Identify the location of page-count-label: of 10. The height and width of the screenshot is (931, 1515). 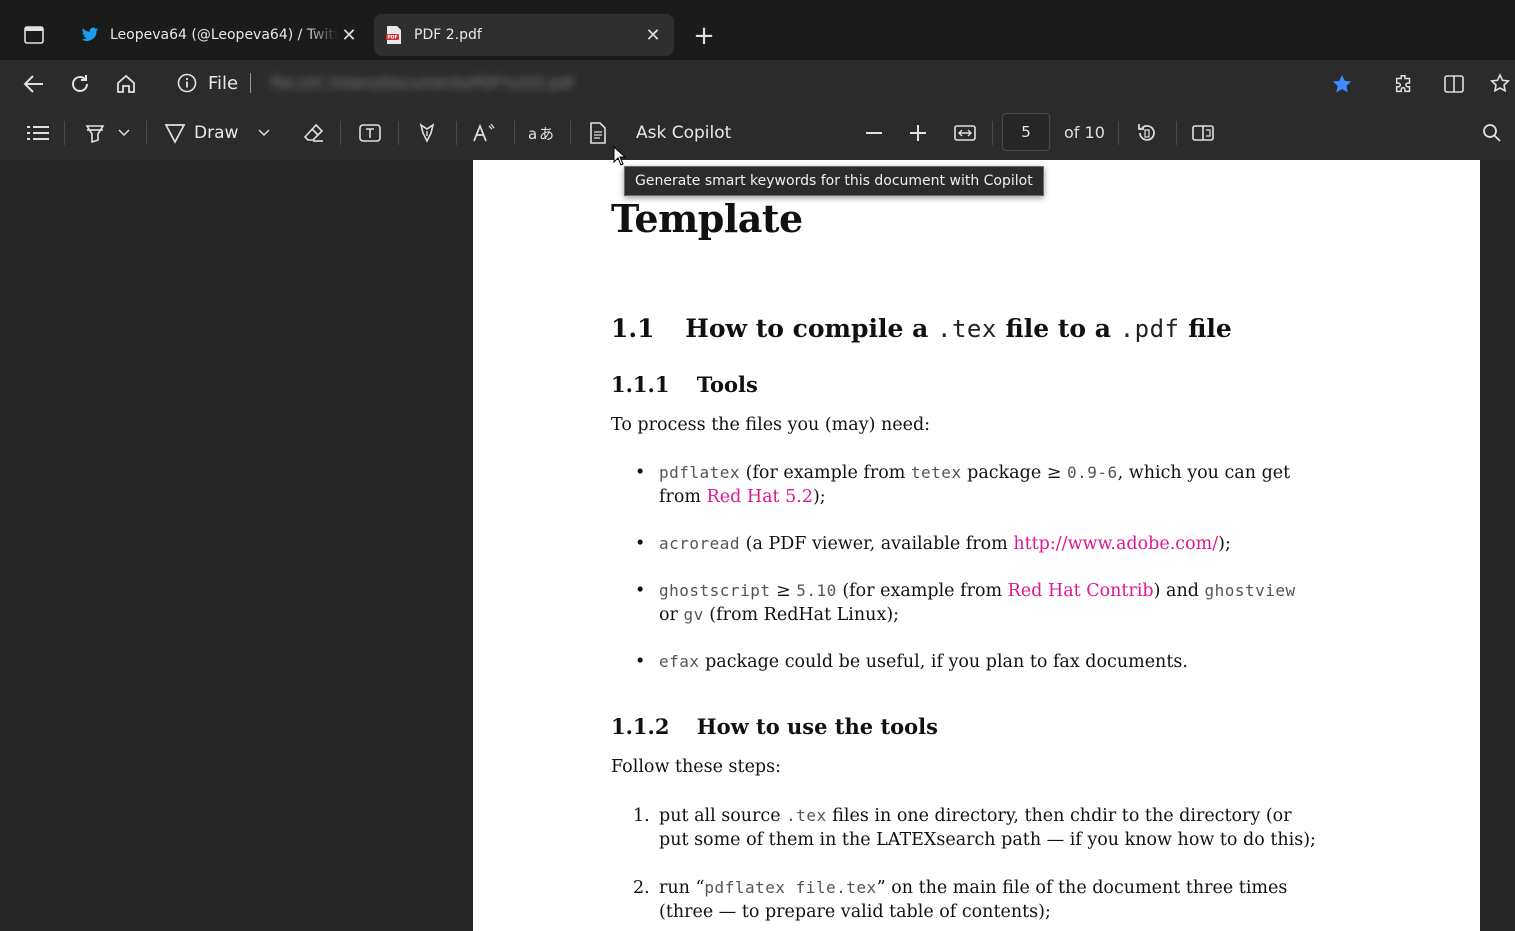
(1084, 132).